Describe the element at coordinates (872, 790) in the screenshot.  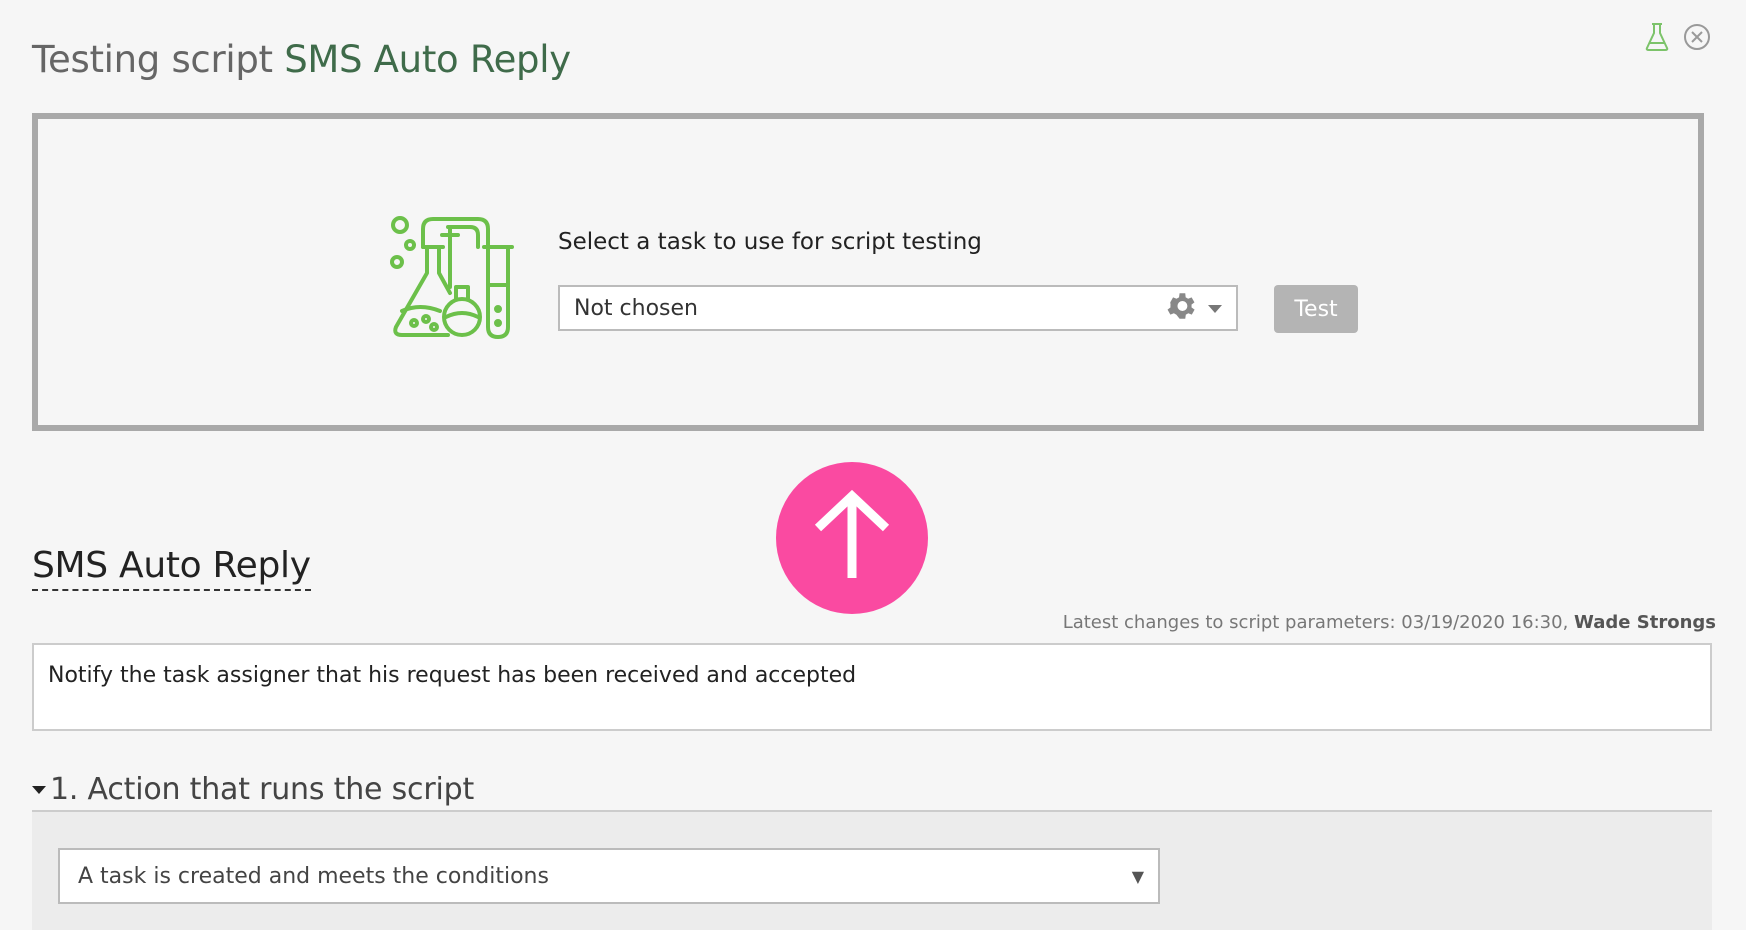
I see `section-action-header: 1. Action that runs the script` at that location.